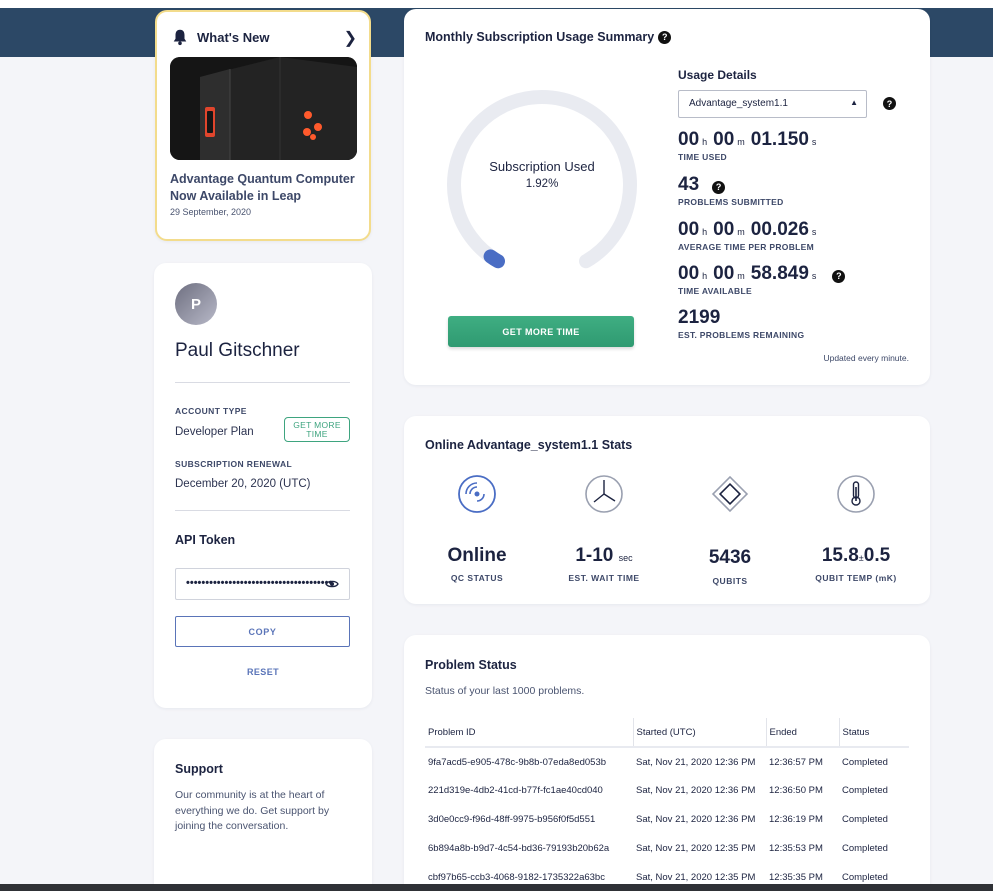 The width and height of the screenshot is (993, 891). What do you see at coordinates (730, 530) in the screenshot?
I see `qubits-column: 5436 QUBITS` at bounding box center [730, 530].